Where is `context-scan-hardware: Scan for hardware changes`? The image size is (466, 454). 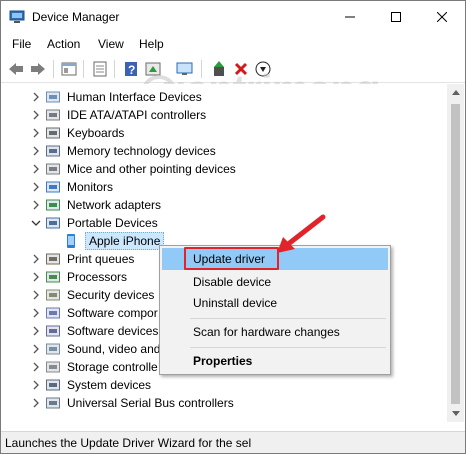
context-scan-hardware: Scan for hardware changes is located at coordinates (275, 332).